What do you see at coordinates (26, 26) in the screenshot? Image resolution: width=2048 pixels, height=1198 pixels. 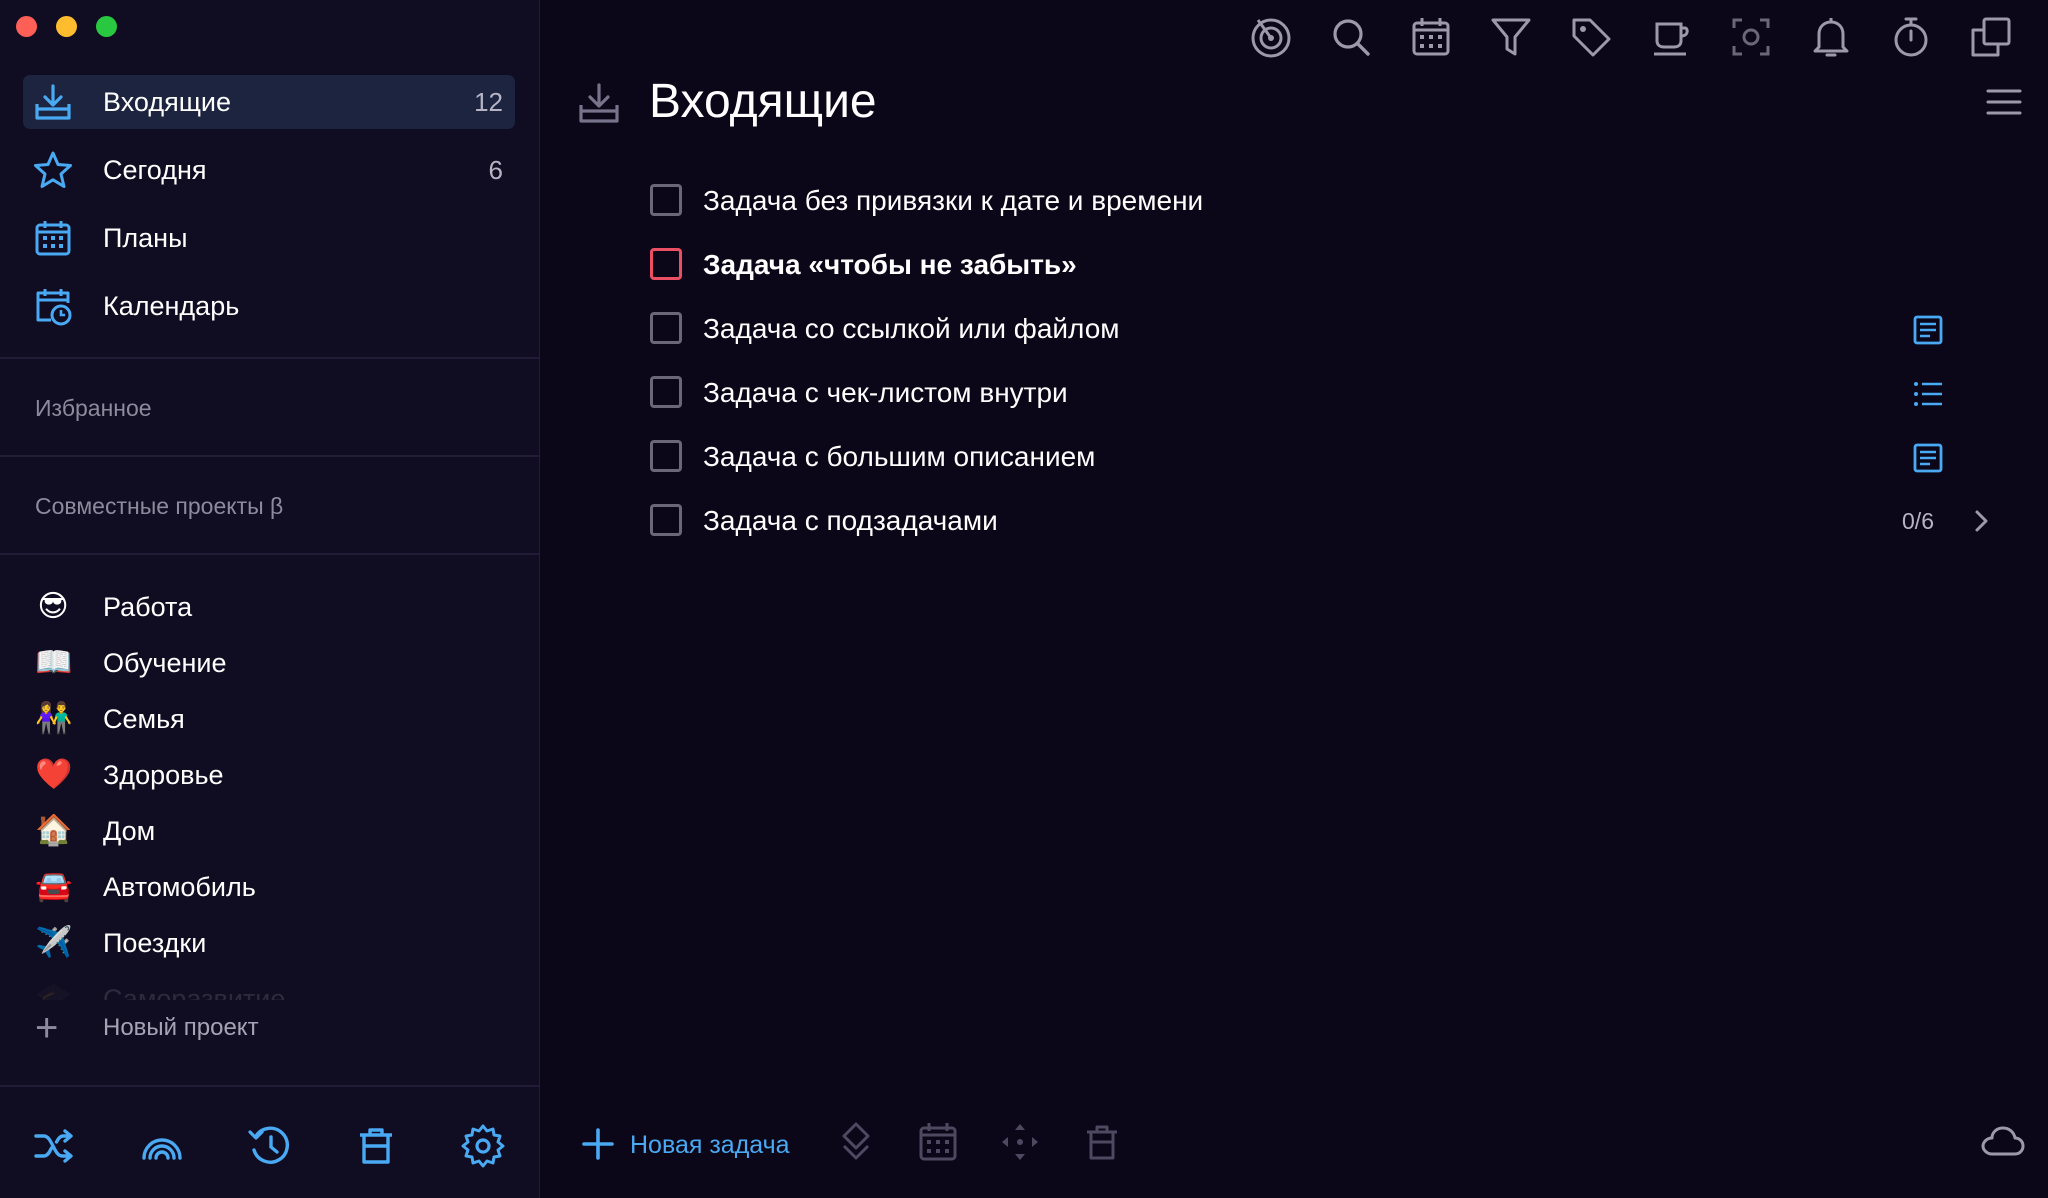 I see `window-close-button` at bounding box center [26, 26].